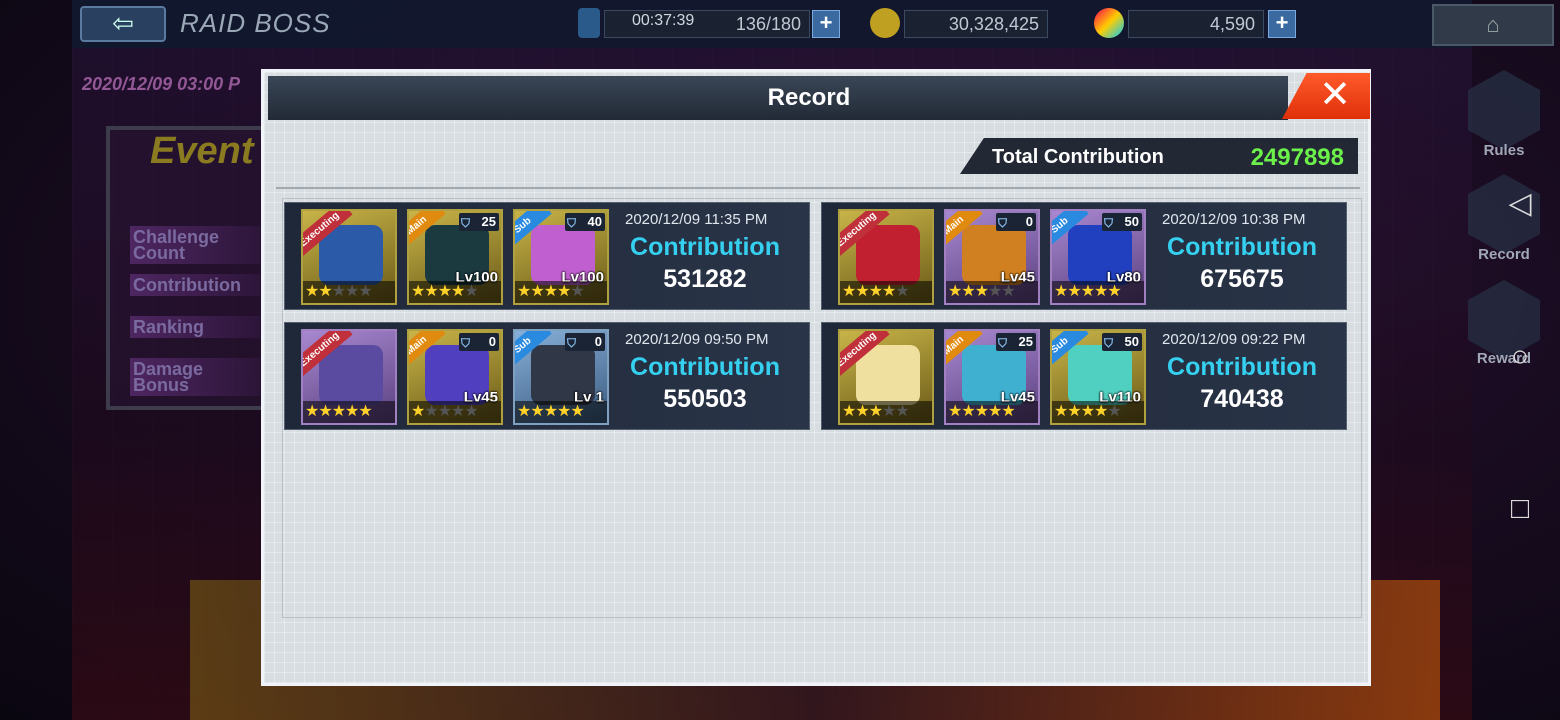  I want to click on ranking-tab: Ranking, so click(195, 327).